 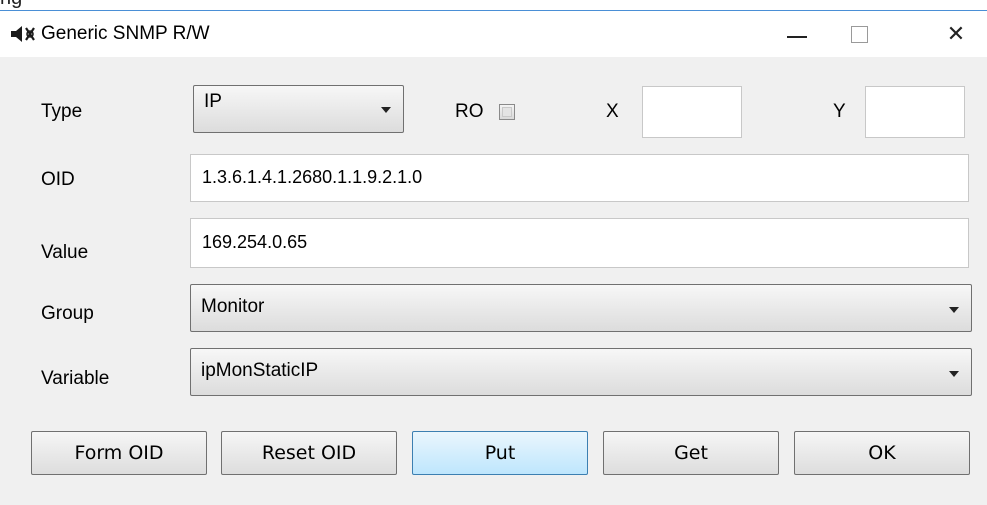 What do you see at coordinates (65, 252) in the screenshot?
I see `value-label: Value` at bounding box center [65, 252].